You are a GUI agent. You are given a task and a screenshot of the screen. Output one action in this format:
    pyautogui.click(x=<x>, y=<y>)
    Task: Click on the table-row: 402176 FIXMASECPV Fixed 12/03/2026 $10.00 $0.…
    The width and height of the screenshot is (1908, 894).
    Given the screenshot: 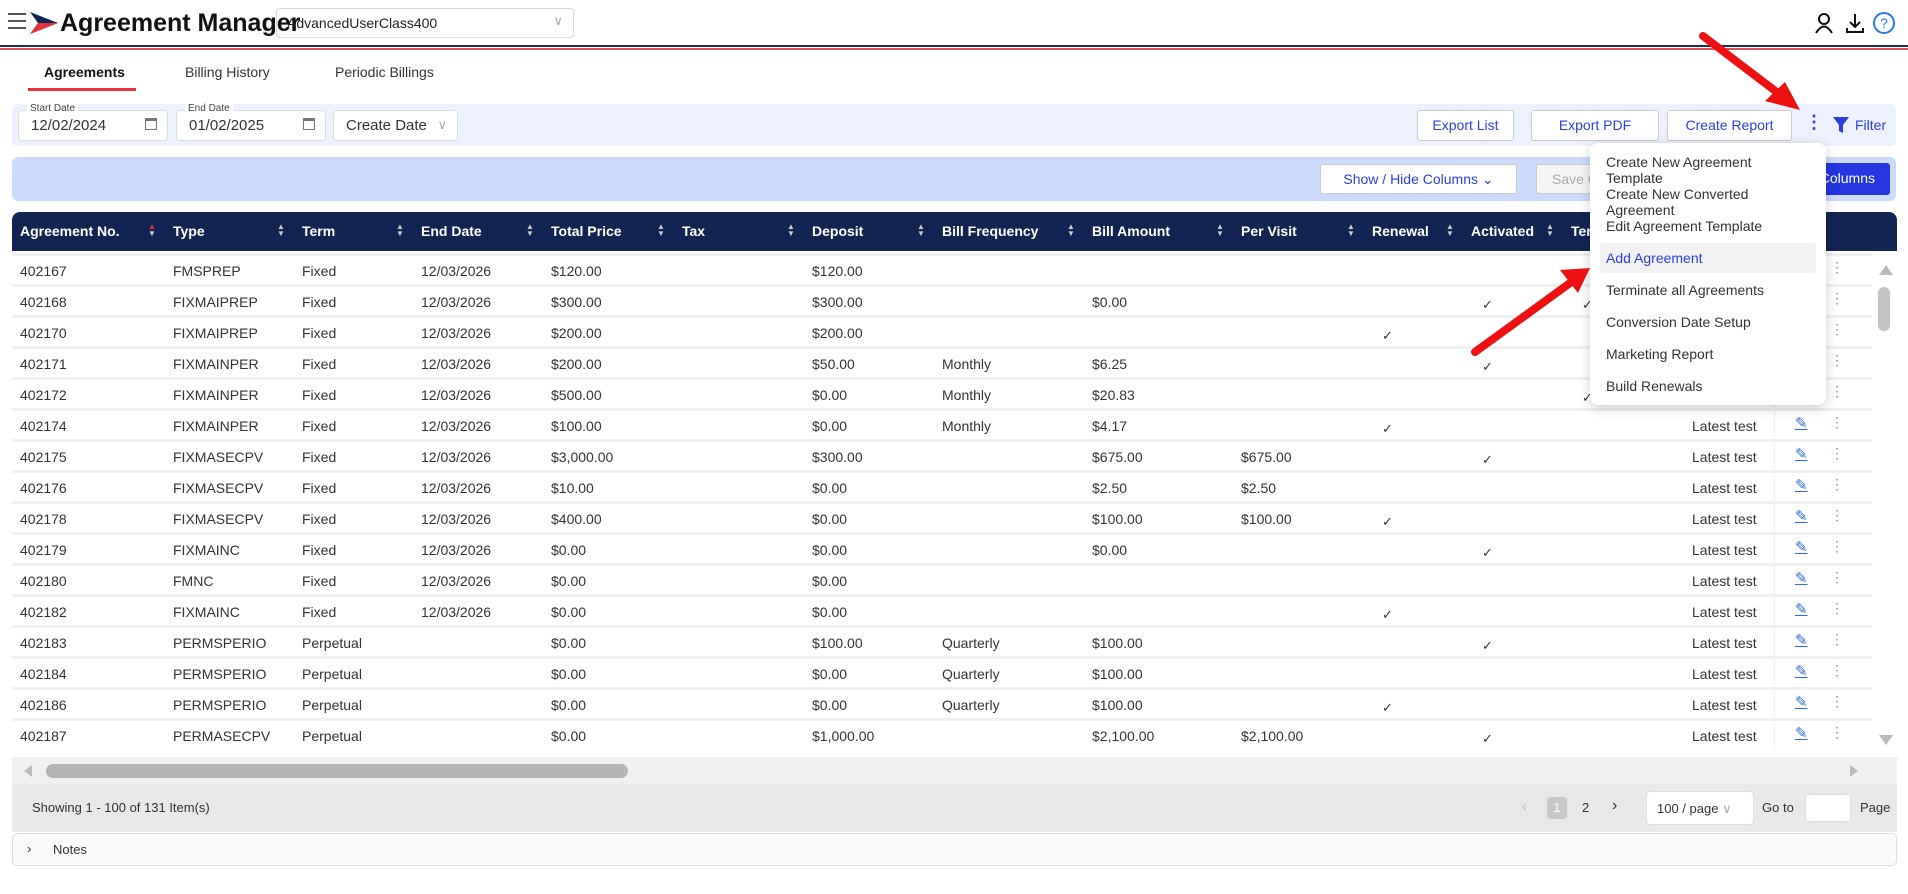 What is the action you would take?
    pyautogui.click(x=942, y=485)
    